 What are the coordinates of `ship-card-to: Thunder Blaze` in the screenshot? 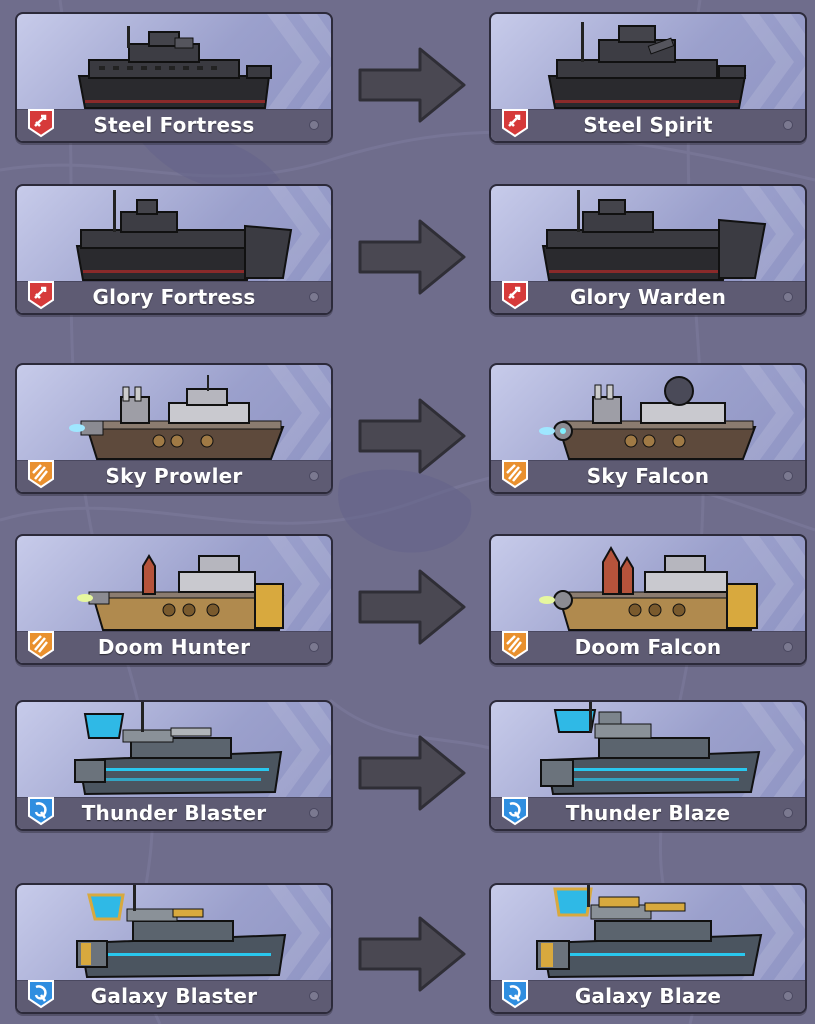 It's located at (648, 765).